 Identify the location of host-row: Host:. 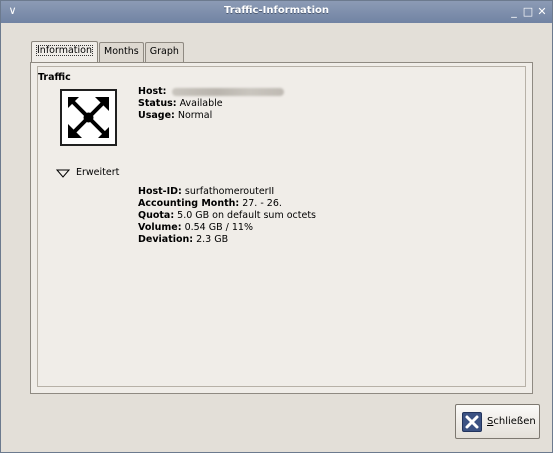
(211, 92).